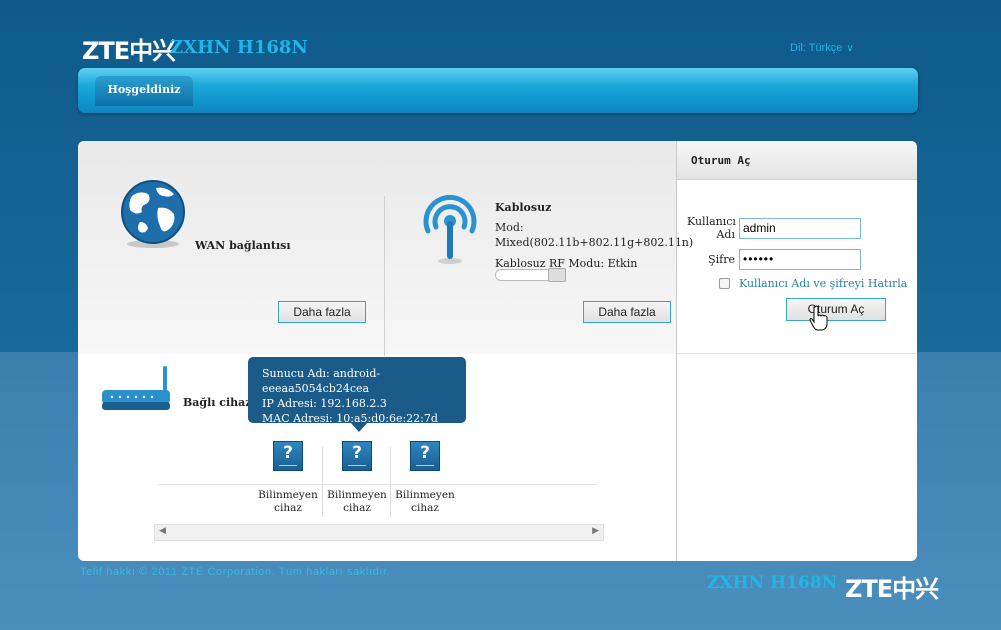  I want to click on tooltip-host: Sunucu Adı: android-eeeaa5054cb24cea, so click(321, 381).